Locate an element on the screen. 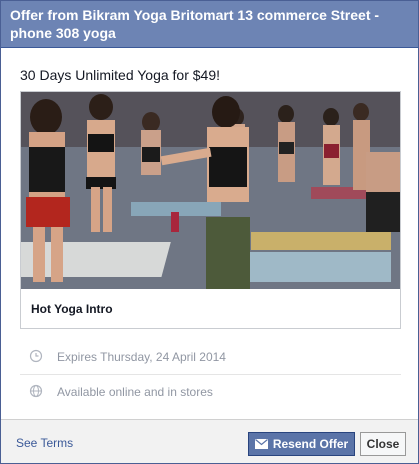 The width and height of the screenshot is (419, 464). offer-headline: 30 Days Unlimited Yoga for $49! is located at coordinates (120, 75).